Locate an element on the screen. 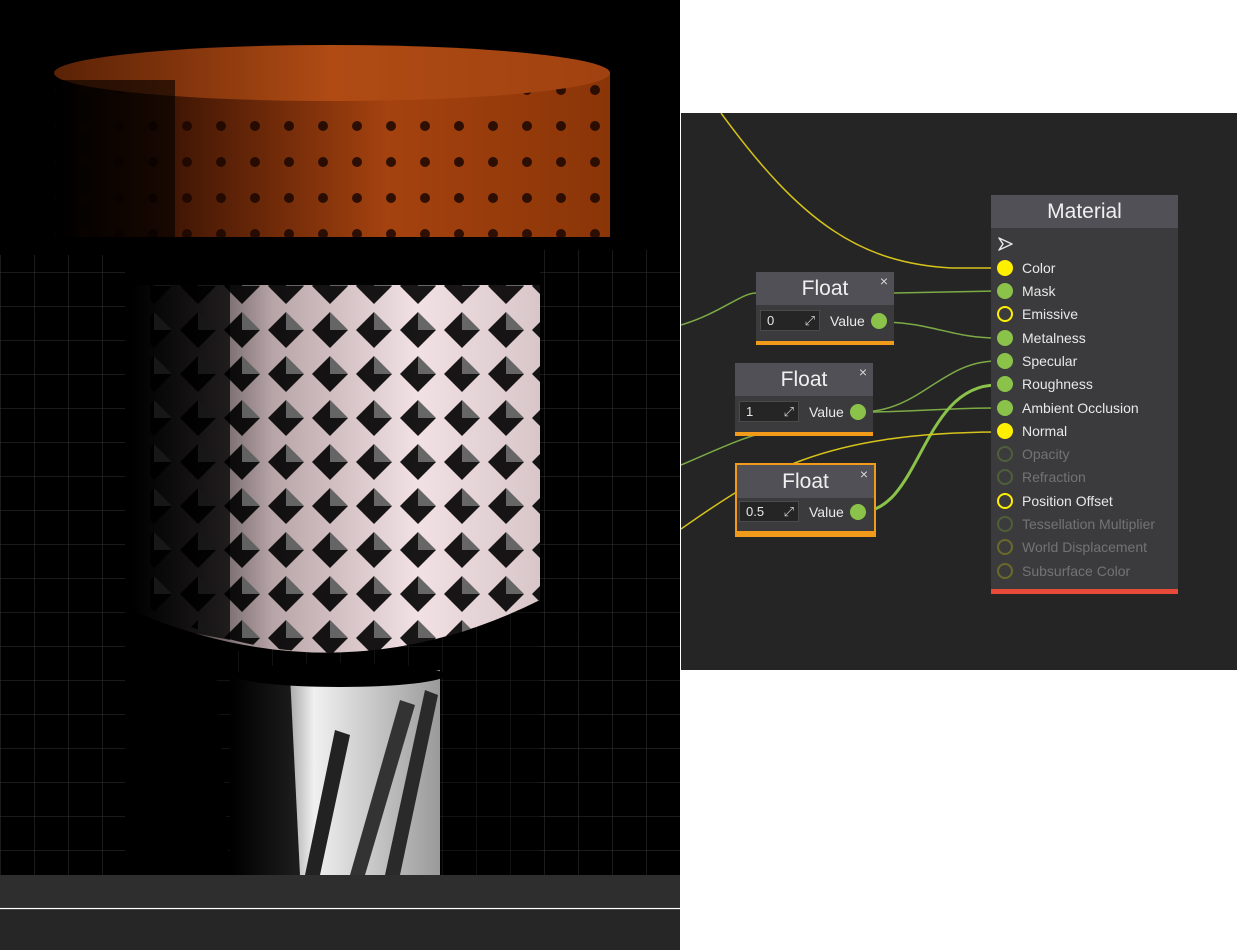 The height and width of the screenshot is (950, 1237). input-emissive: Emissive is located at coordinates (1037, 314).